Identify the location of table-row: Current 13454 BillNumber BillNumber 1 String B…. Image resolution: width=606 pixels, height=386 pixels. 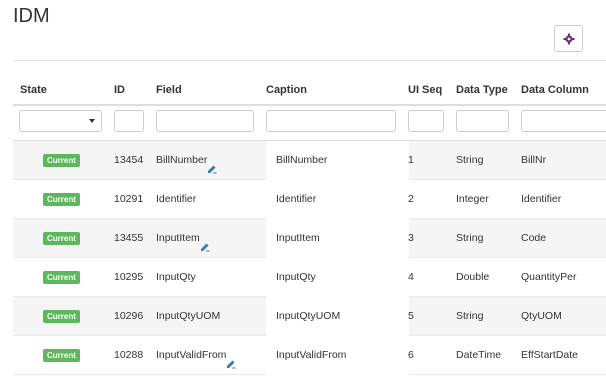
(309, 160).